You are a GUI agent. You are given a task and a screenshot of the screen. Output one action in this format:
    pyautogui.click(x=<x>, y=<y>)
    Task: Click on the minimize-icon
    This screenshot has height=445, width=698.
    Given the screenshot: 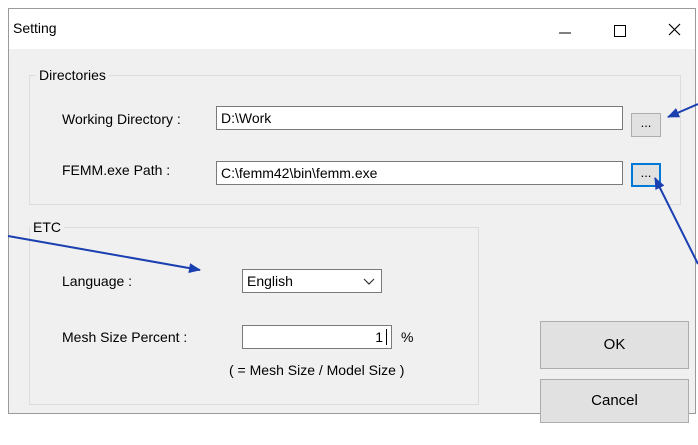 What is the action you would take?
    pyautogui.click(x=565, y=33)
    